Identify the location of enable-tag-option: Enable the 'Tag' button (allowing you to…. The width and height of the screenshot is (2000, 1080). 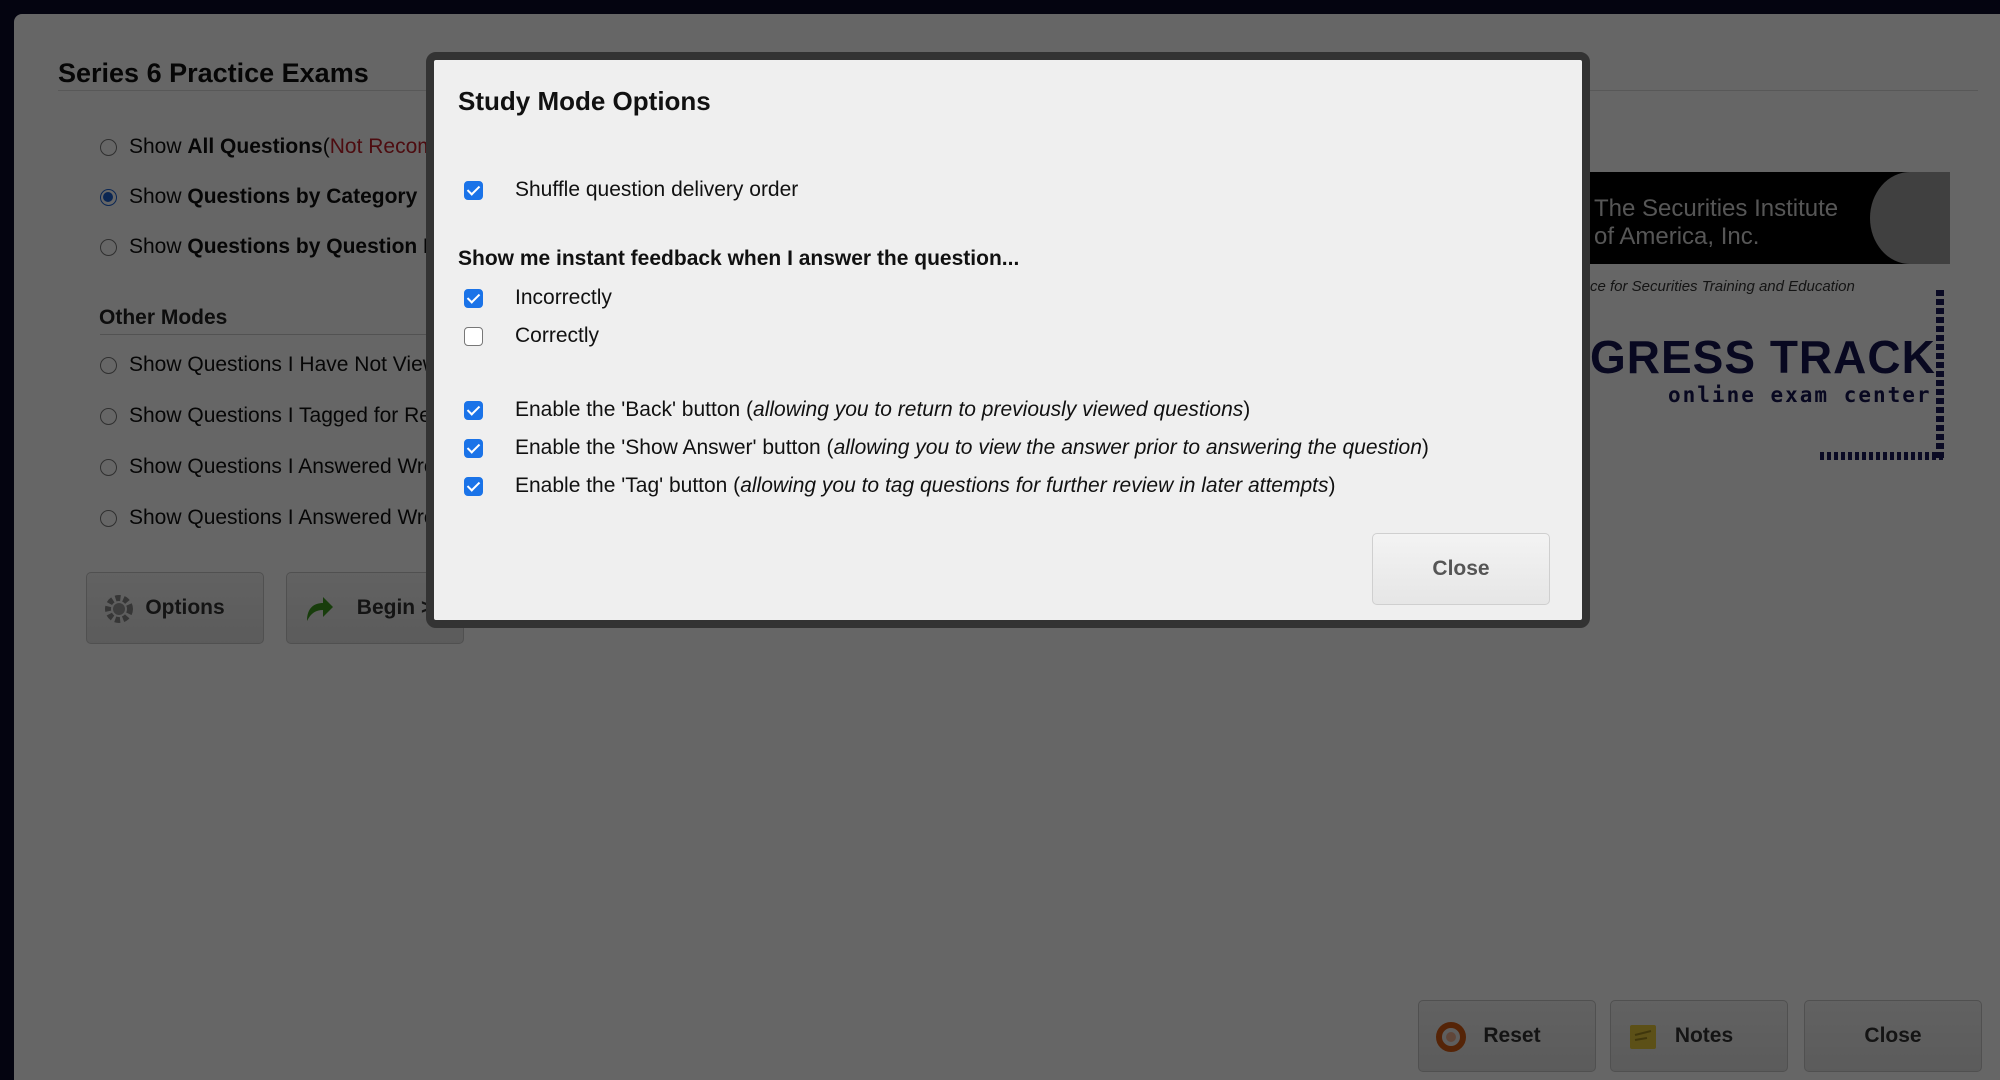
(900, 486).